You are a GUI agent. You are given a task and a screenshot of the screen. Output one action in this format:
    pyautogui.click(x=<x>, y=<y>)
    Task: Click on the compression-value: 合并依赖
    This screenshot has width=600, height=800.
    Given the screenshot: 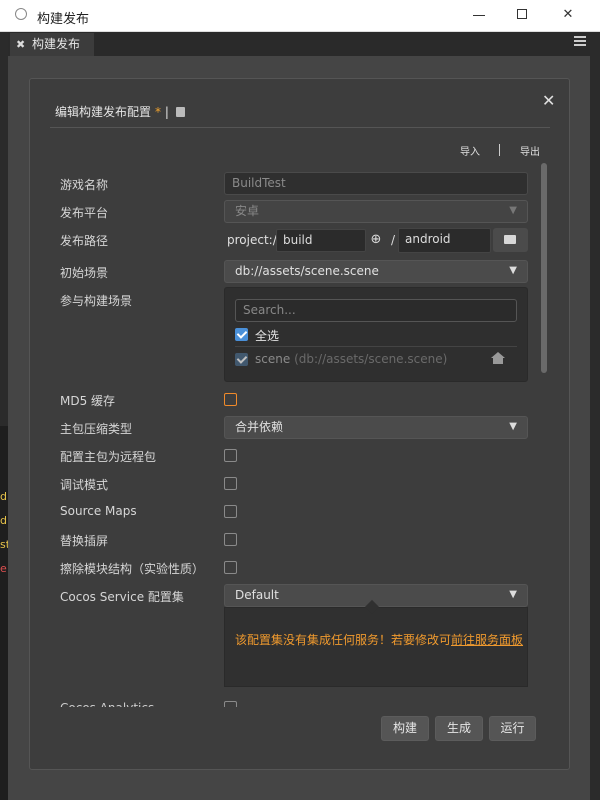 What is the action you would take?
    pyautogui.click(x=259, y=427)
    